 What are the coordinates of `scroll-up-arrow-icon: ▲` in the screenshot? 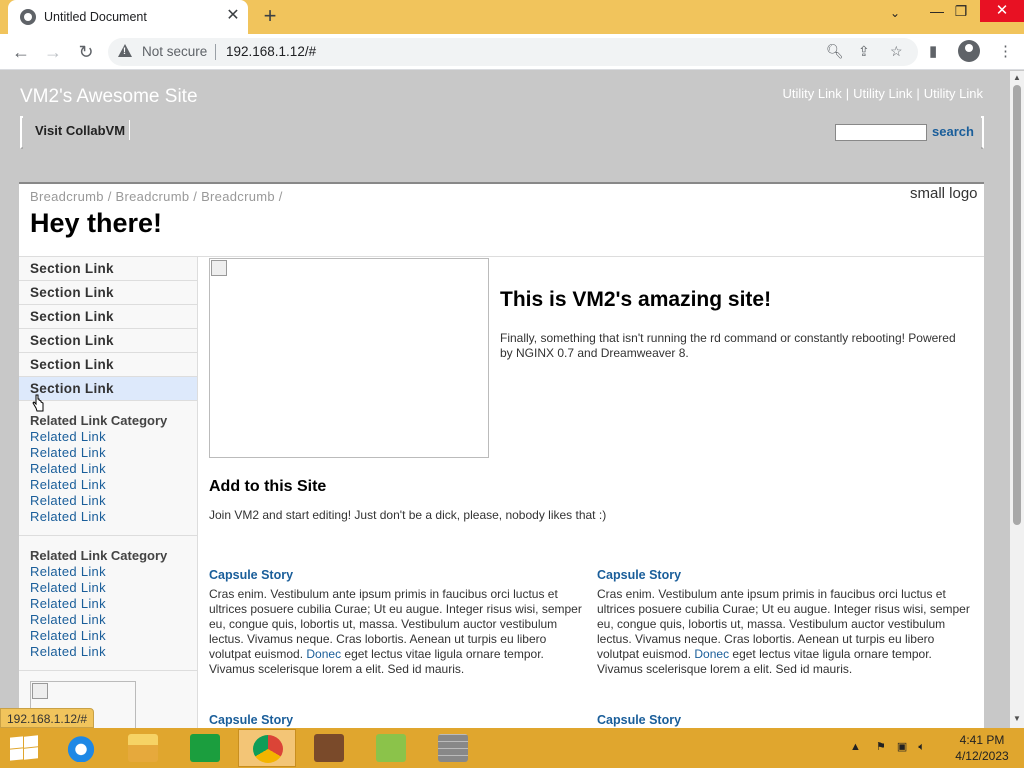 It's located at (1017, 77).